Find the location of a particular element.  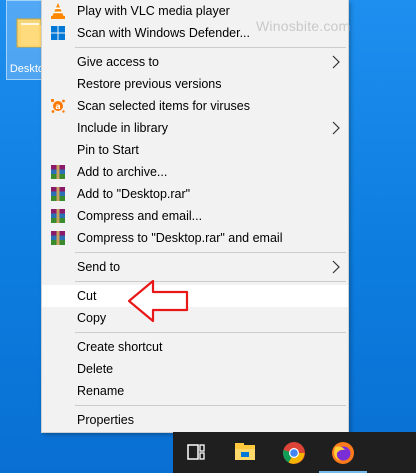

task-view-icon is located at coordinates (196, 452).